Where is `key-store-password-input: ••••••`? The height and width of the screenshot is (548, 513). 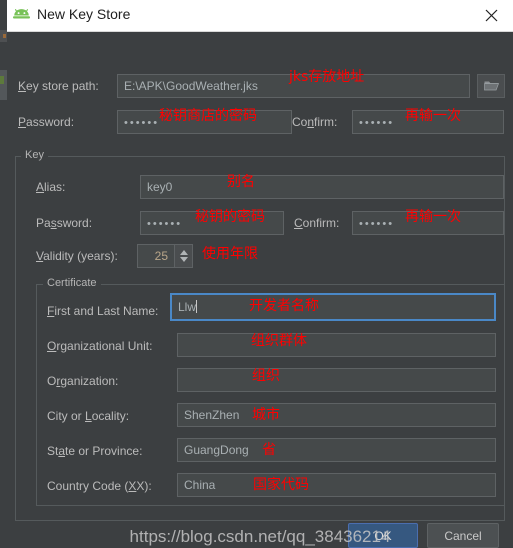
key-store-password-input: •••••• is located at coordinates (204, 122).